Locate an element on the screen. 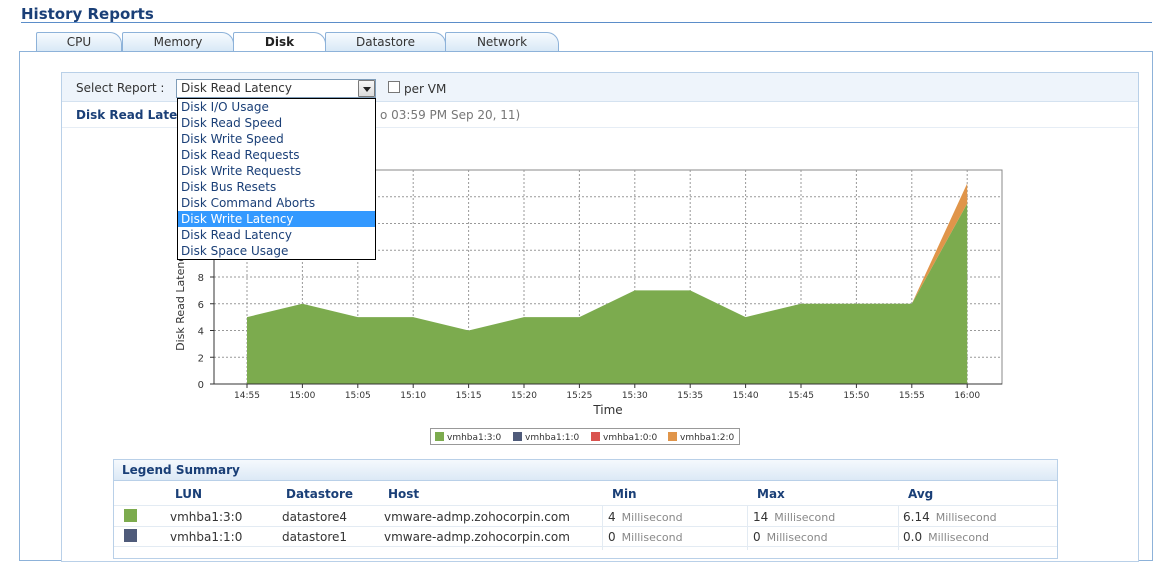 The height and width of the screenshot is (562, 1169). legend-item: vmhba1:2:0 is located at coordinates (701, 437).